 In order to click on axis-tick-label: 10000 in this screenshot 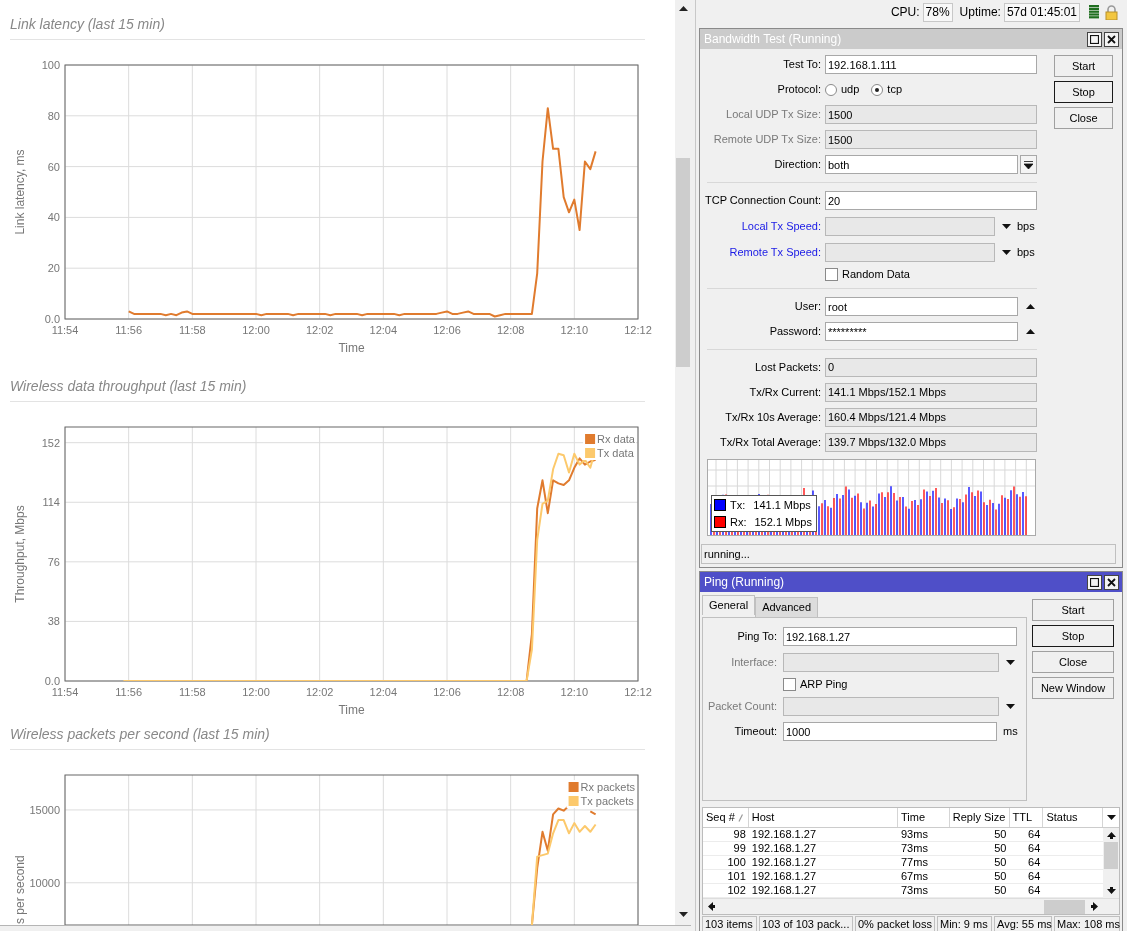, I will do `click(44, 882)`.